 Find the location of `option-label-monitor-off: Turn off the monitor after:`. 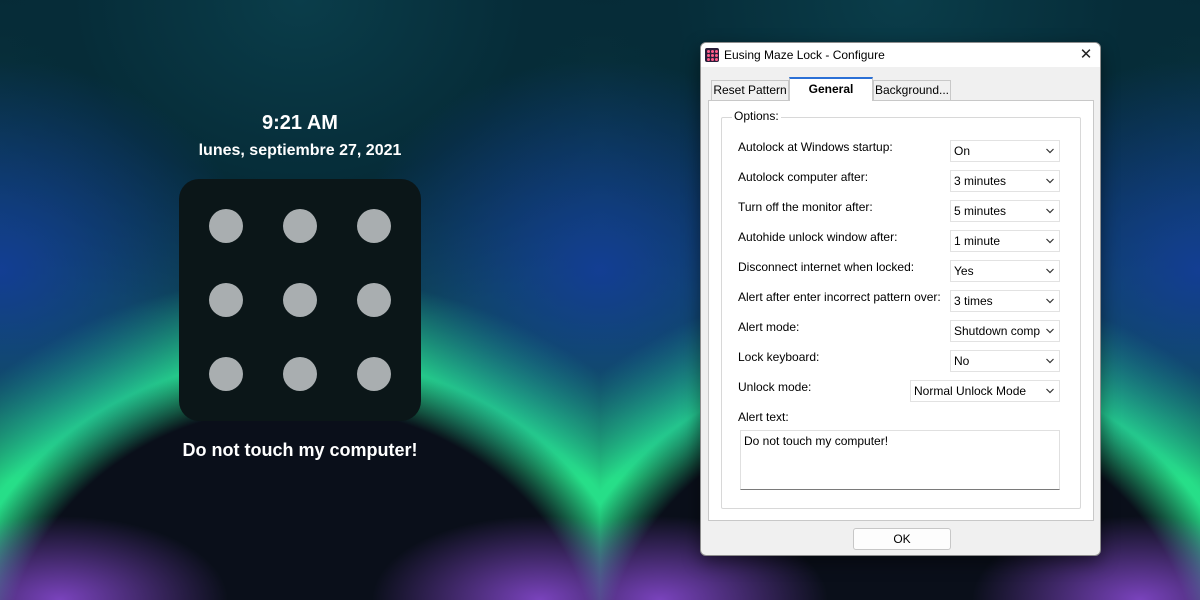

option-label-monitor-off: Turn off the monitor after: is located at coordinates (805, 207).